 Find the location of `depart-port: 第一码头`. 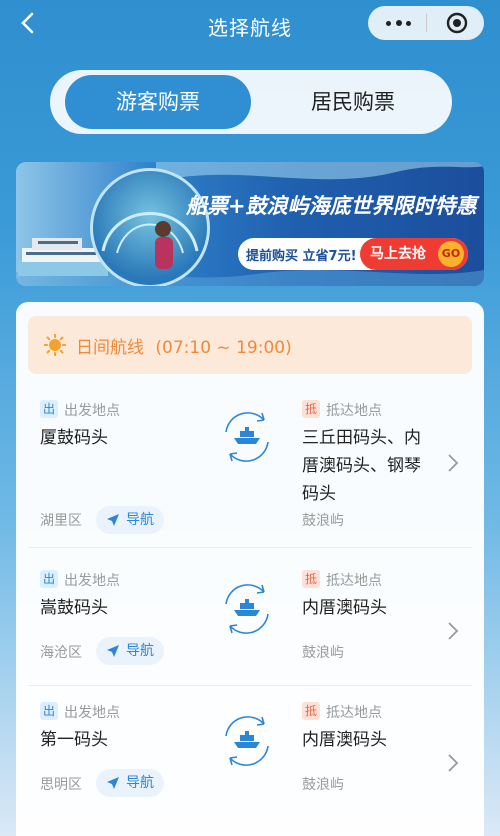

depart-port: 第一码头 is located at coordinates (74, 740).